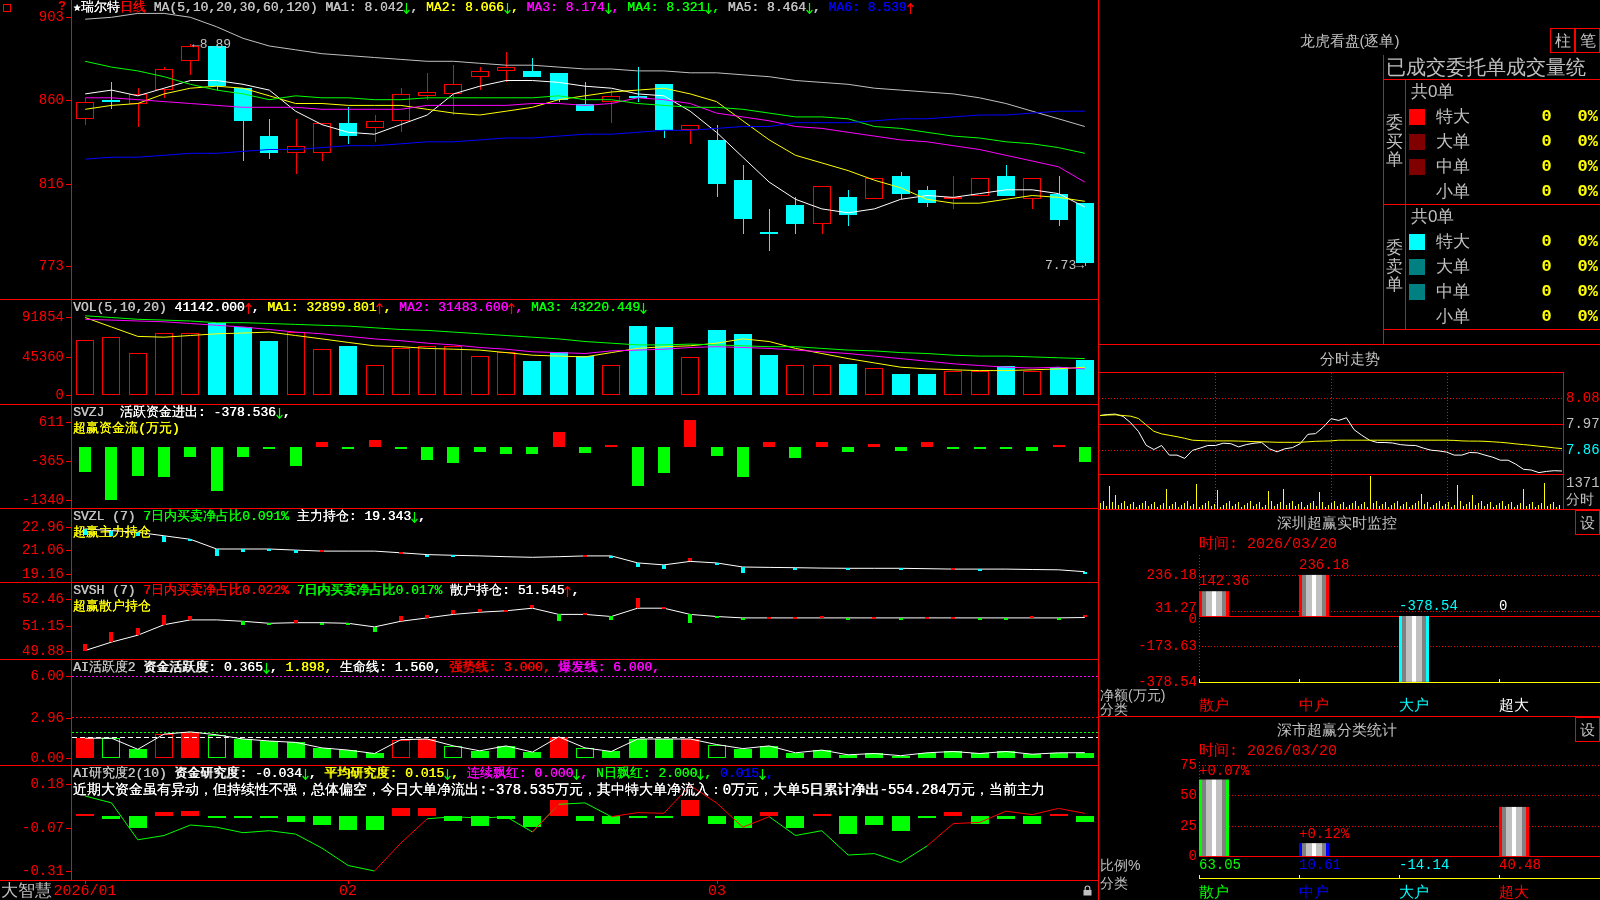 This screenshot has height=900, width=1600. I want to click on legend-text: 散户持仓: 51.545, so click(507, 591).